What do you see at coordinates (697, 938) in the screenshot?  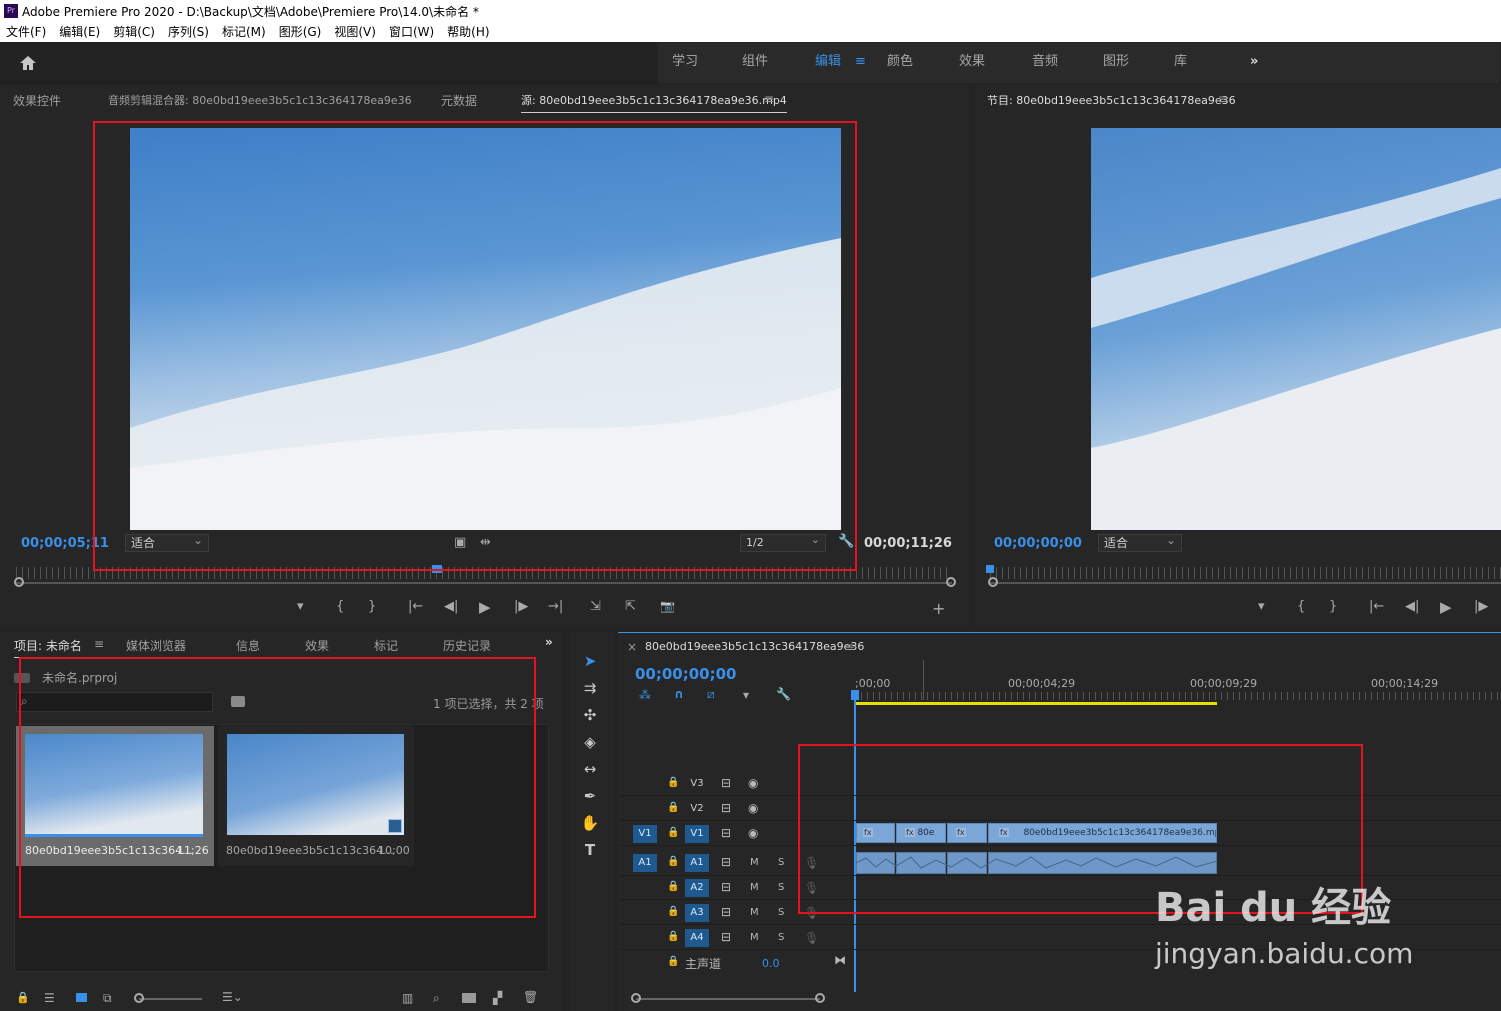 I see `track-label-a4: A4` at bounding box center [697, 938].